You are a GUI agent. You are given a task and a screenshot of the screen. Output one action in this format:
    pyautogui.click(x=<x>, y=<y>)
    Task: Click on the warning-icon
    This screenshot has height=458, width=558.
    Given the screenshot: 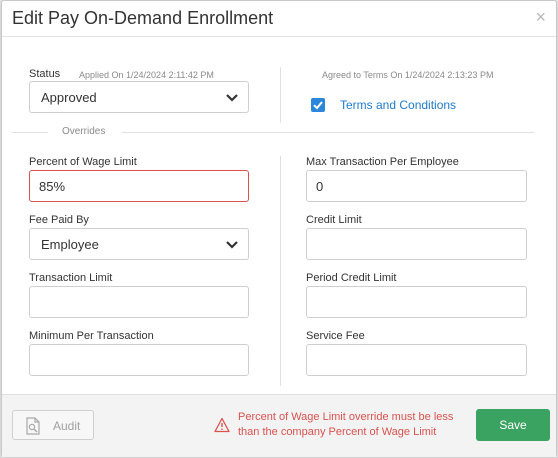 What is the action you would take?
    pyautogui.click(x=222, y=425)
    